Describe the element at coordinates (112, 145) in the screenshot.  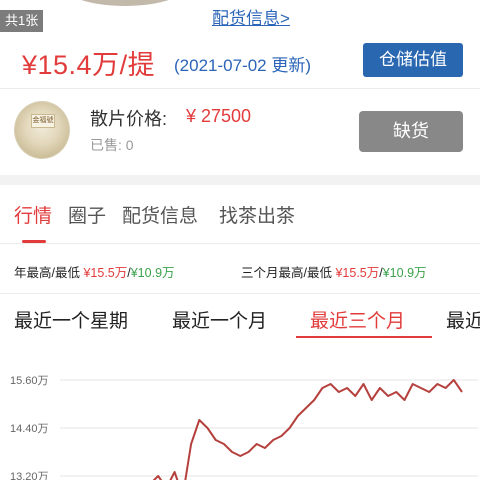
I see `sold-count: 已售: 0` at that location.